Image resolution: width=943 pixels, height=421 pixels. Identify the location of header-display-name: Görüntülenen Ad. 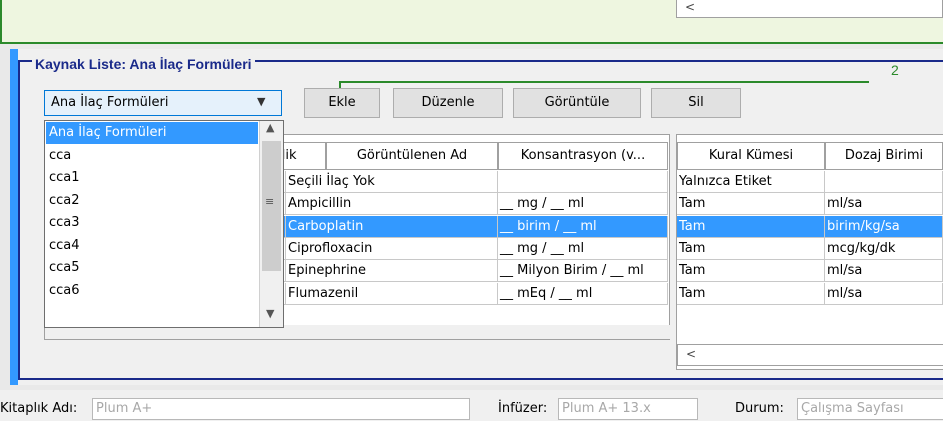
(412, 156).